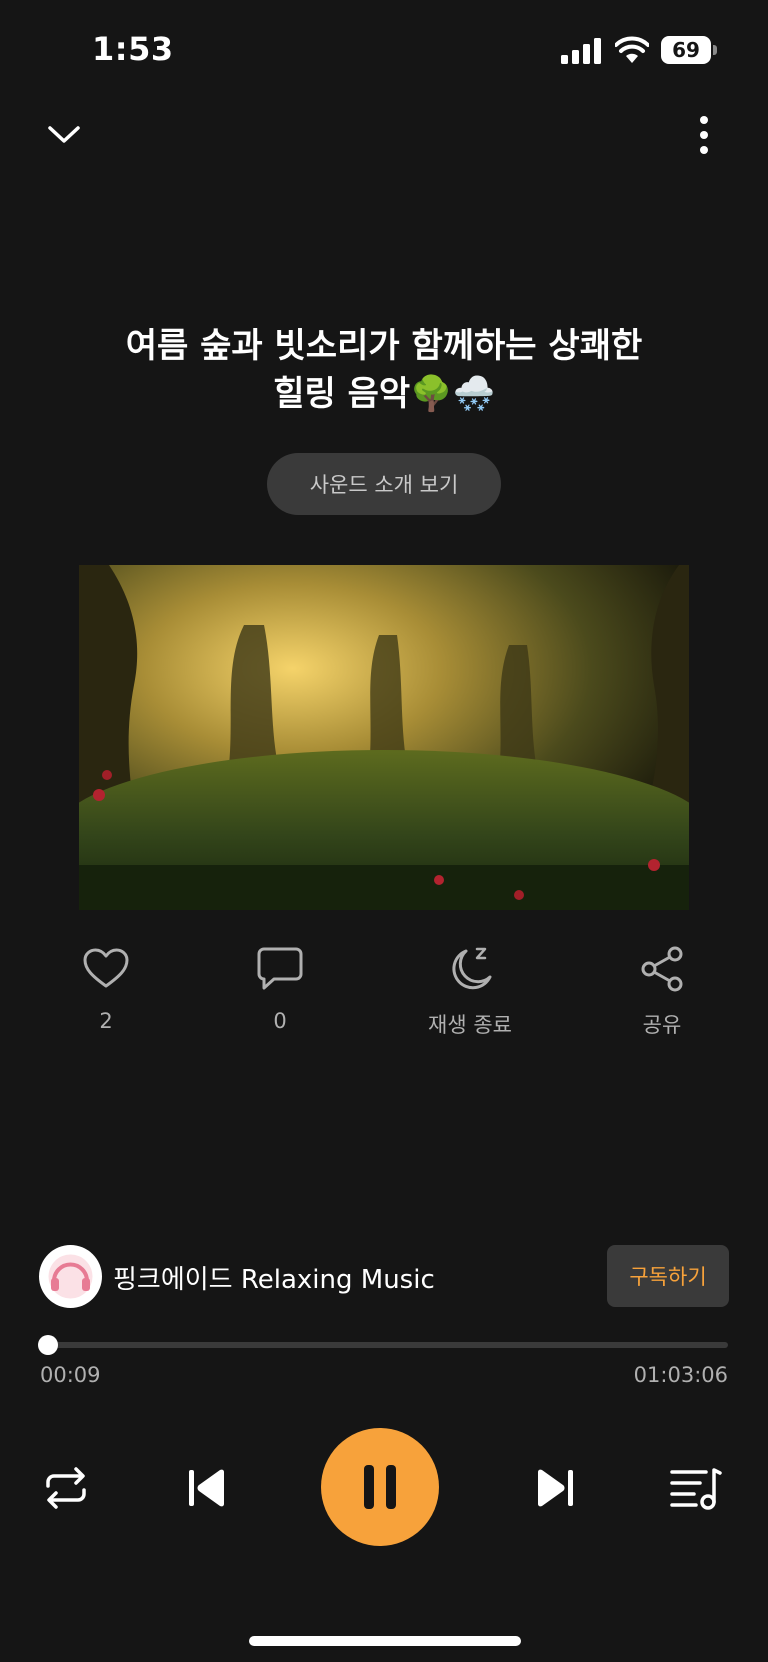 Image resolution: width=768 pixels, height=1662 pixels. I want to click on pause-icon, so click(380, 1487).